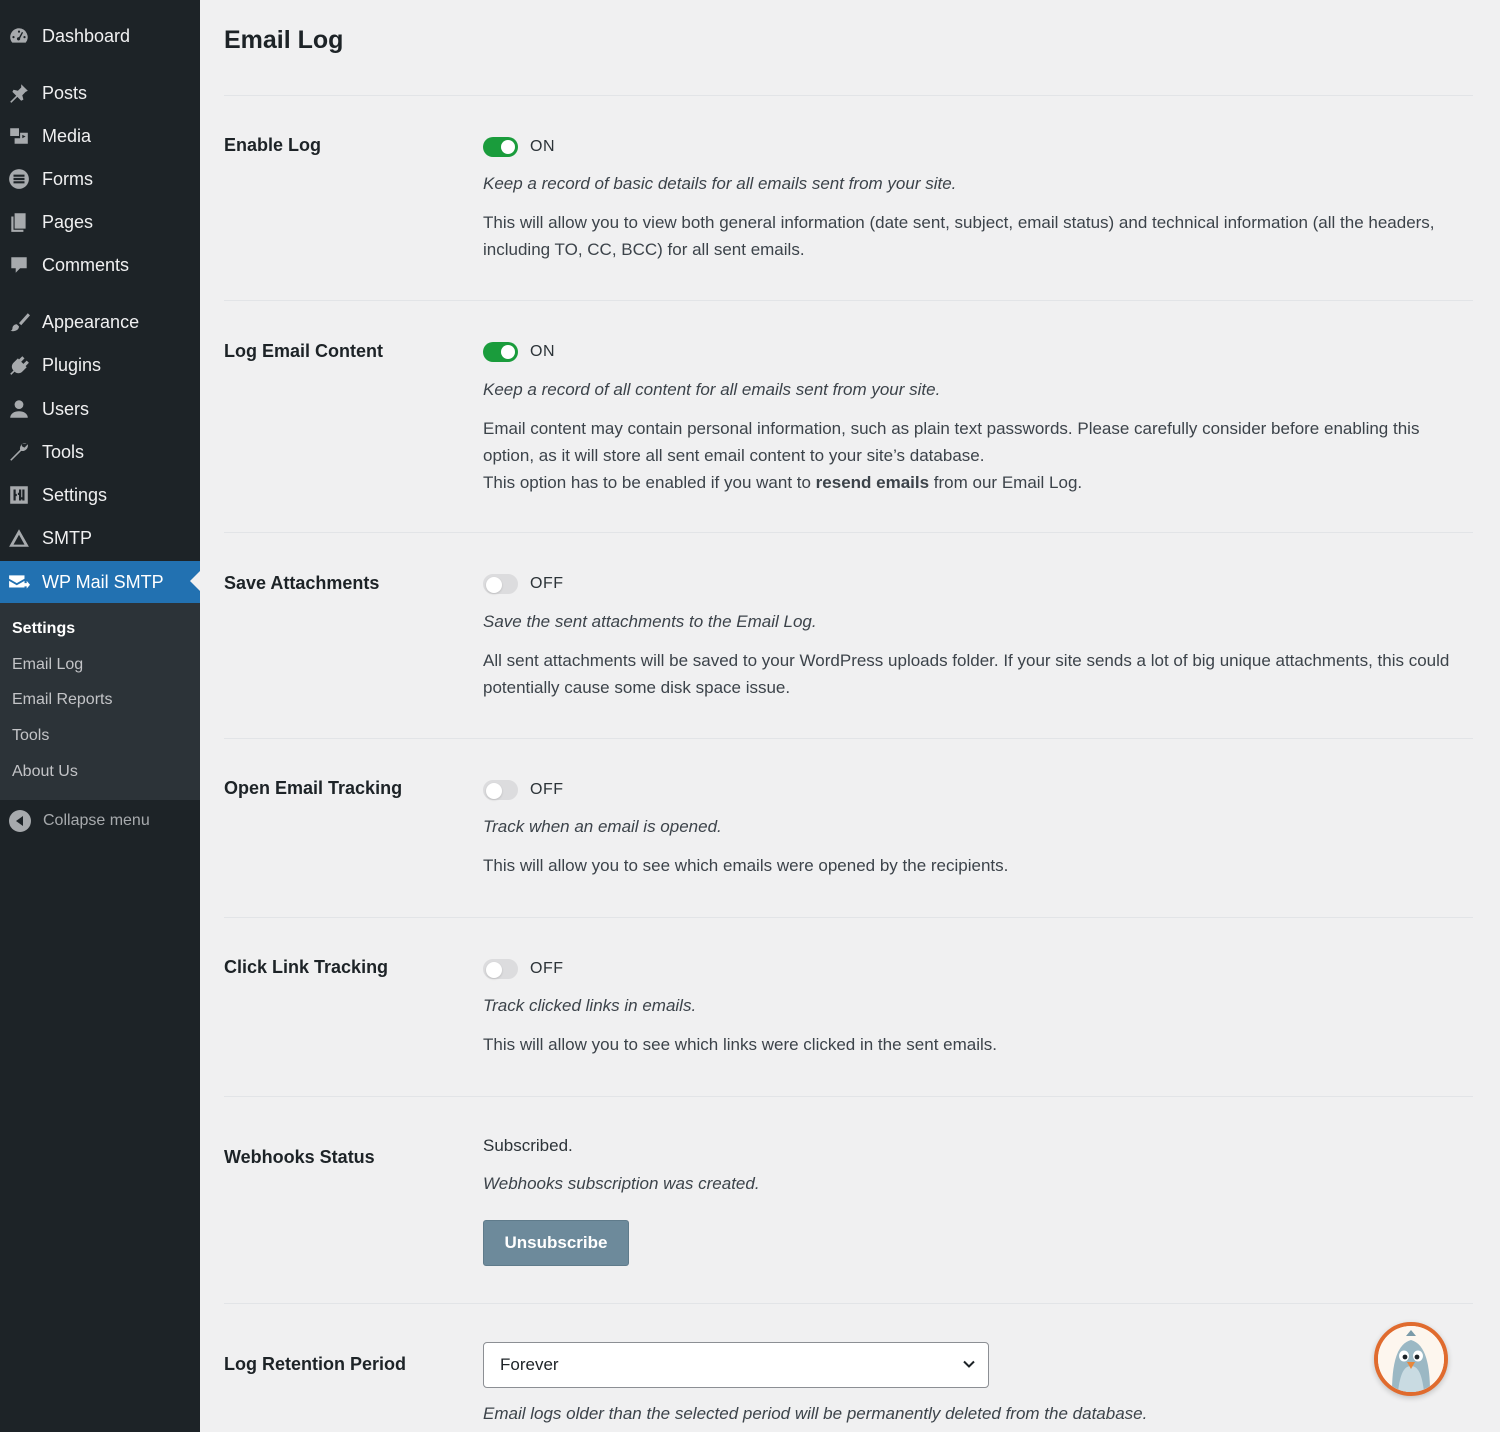 The height and width of the screenshot is (1432, 1500). What do you see at coordinates (47, 665) in the screenshot?
I see `submenu-email-log: Email Log` at bounding box center [47, 665].